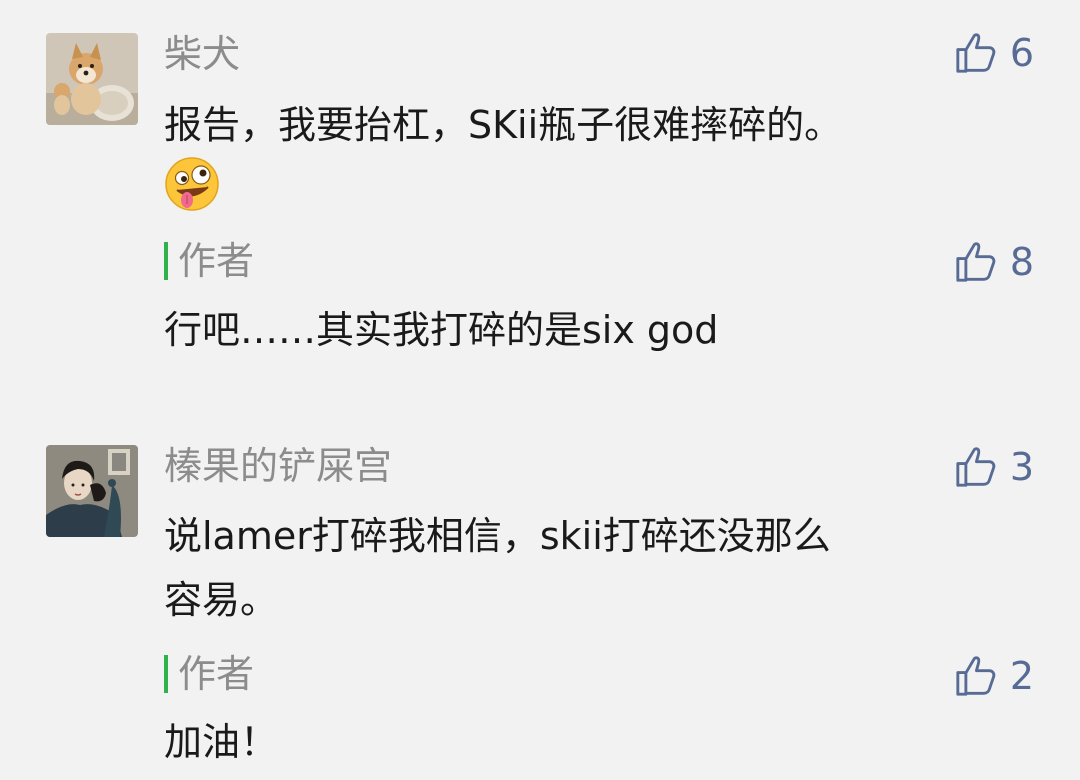 The height and width of the screenshot is (780, 1080). I want to click on comment-text-line: 说lamer打碎我相信，skii打碎还没那么, so click(497, 536).